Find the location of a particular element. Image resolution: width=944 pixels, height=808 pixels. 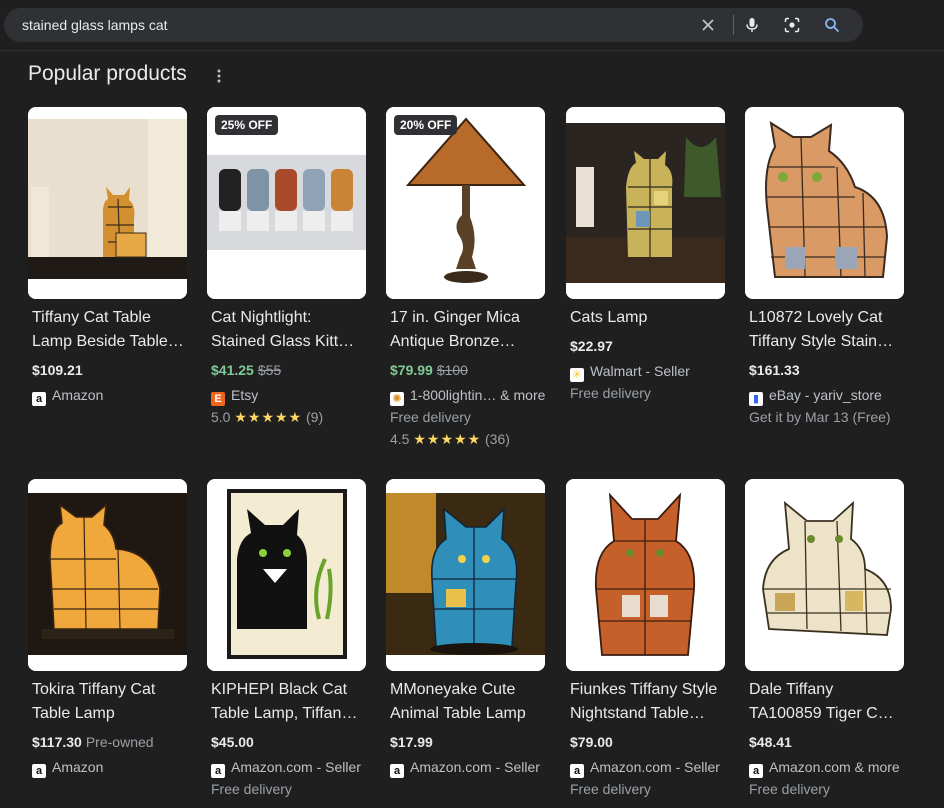

price-line: $79.99 $100 is located at coordinates (429, 370).